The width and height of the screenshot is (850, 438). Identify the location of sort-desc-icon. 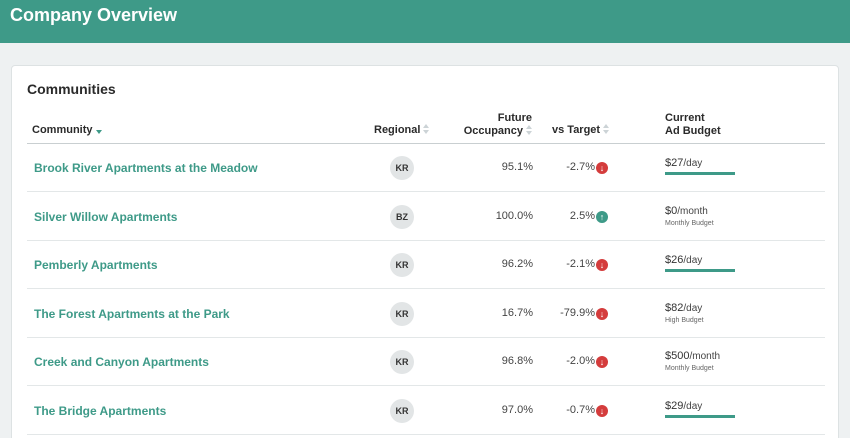
(98, 129).